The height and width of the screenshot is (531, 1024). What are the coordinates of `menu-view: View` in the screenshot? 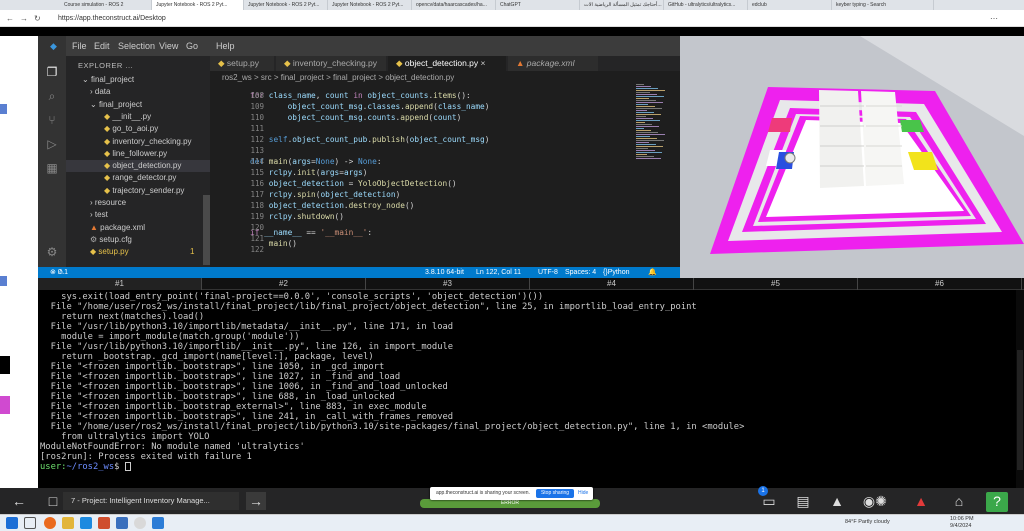 It's located at (168, 46).